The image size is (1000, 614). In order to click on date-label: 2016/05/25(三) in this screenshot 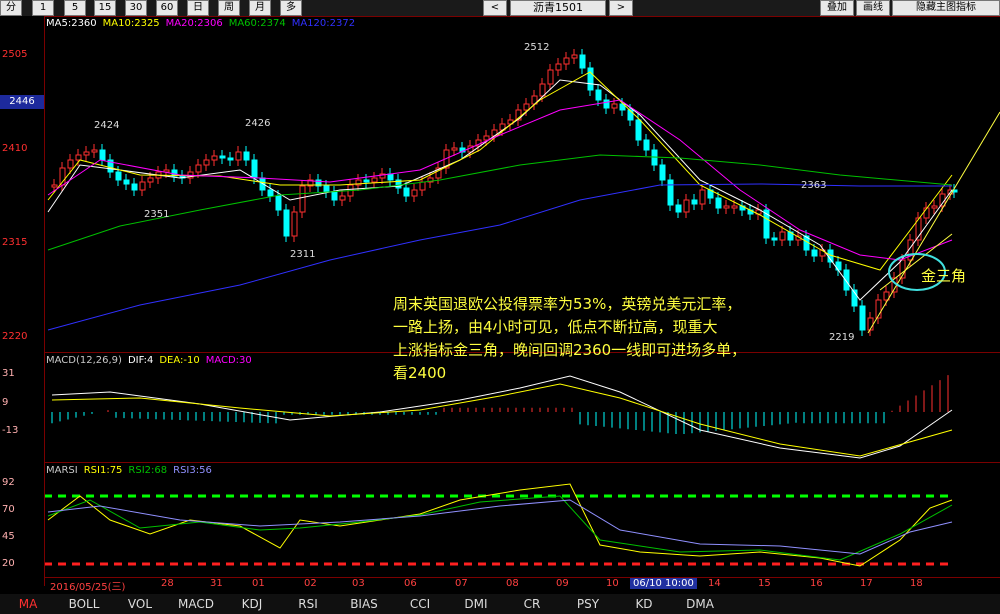, I will do `click(88, 587)`.